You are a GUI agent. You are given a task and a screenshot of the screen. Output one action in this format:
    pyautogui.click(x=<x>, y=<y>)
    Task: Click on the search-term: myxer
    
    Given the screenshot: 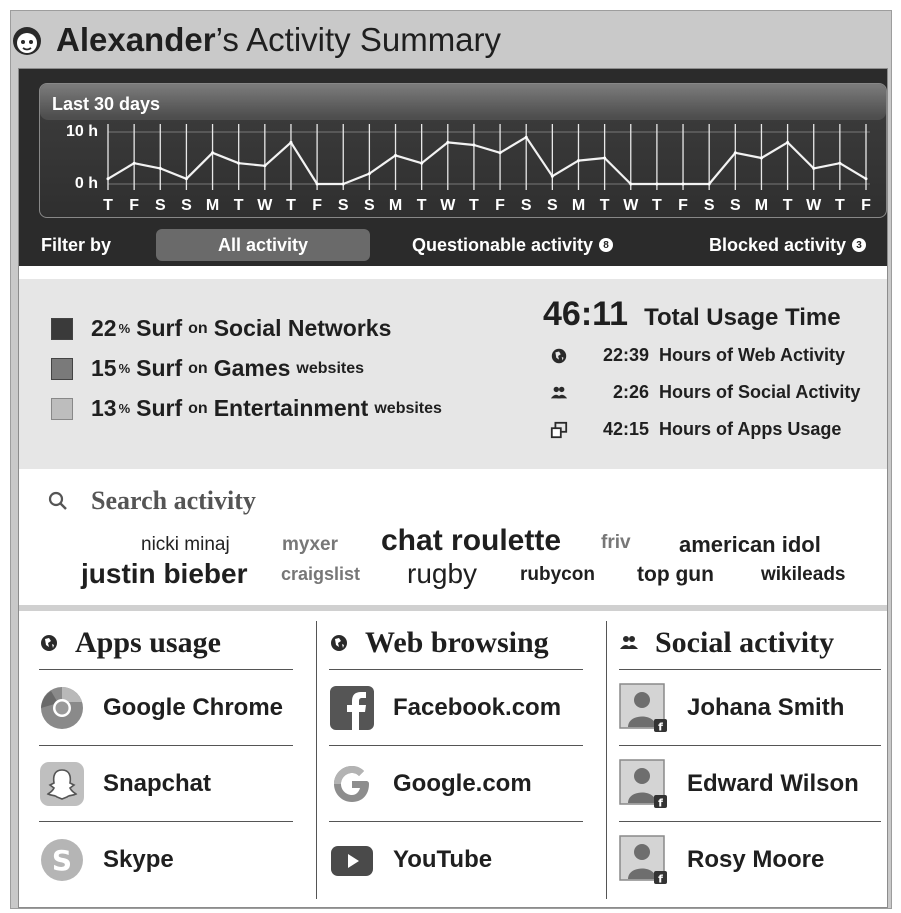 What is the action you would take?
    pyautogui.click(x=310, y=545)
    